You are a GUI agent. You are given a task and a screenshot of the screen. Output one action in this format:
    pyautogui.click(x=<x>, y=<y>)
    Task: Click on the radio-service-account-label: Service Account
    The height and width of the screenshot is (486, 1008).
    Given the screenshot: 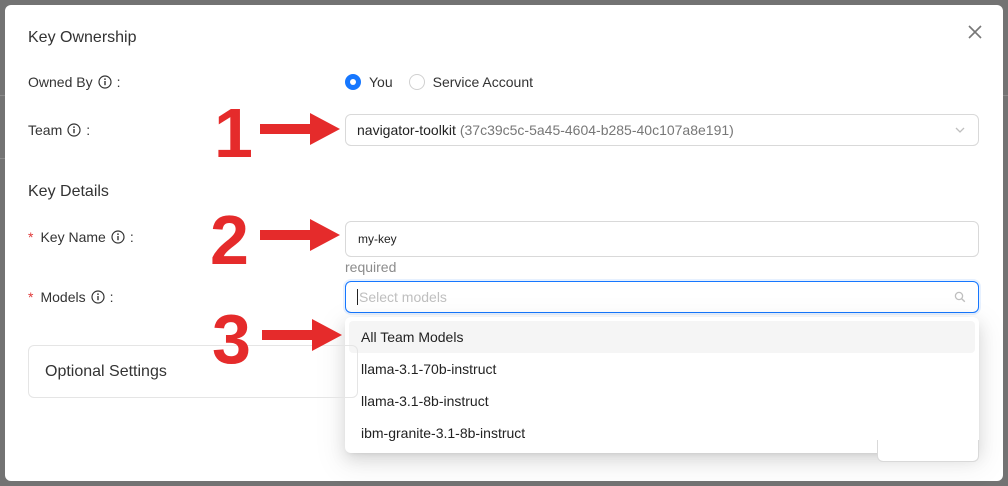 What is the action you would take?
    pyautogui.click(x=483, y=82)
    